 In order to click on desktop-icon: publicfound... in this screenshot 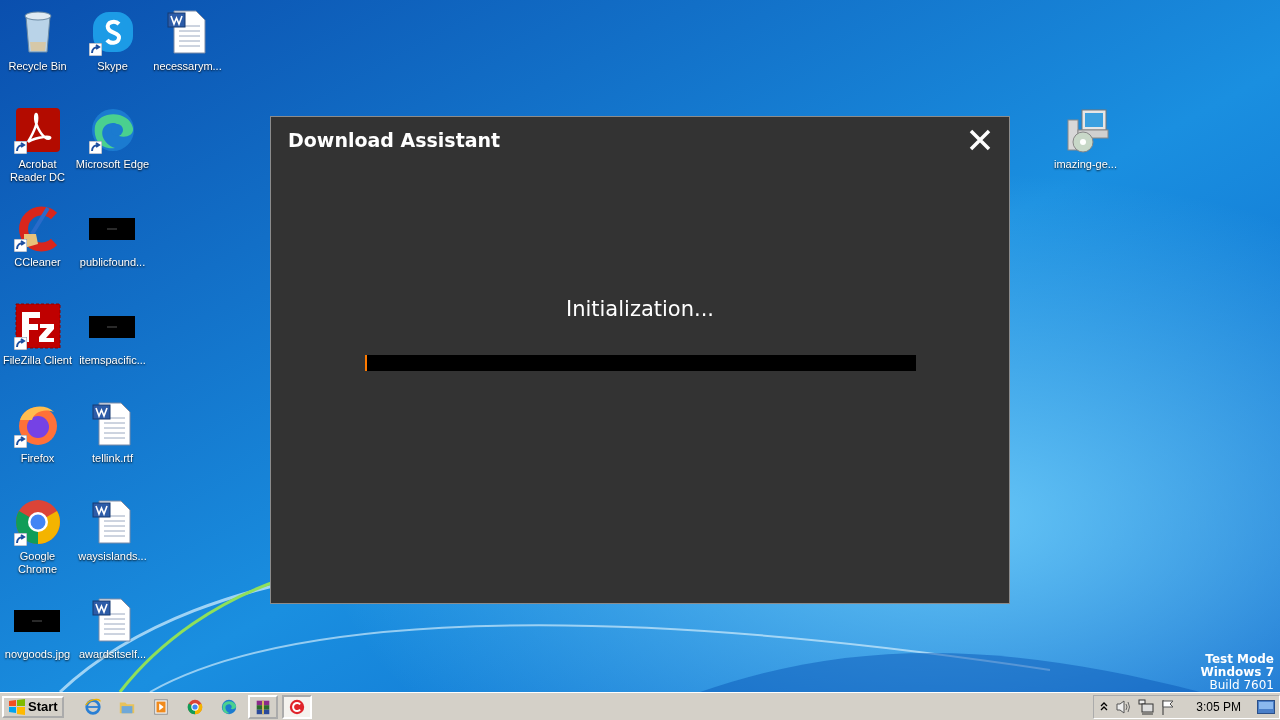, I will do `click(112, 247)`.